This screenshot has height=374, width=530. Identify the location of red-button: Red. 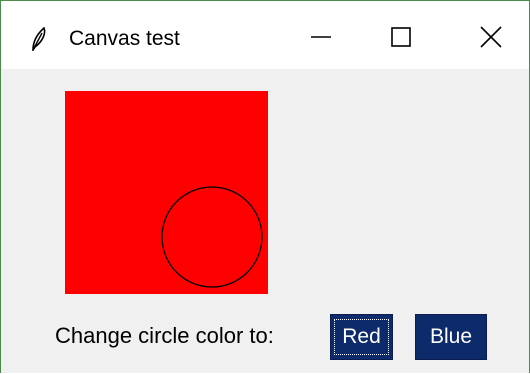
(361, 337).